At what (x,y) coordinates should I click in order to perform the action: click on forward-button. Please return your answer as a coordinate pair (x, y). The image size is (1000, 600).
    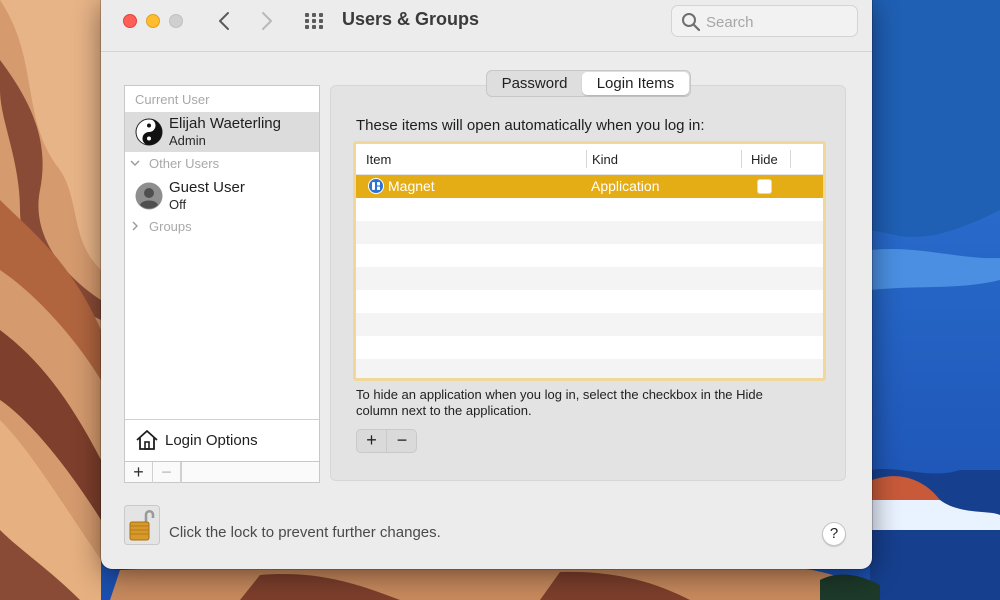
    Looking at the image, I should click on (267, 21).